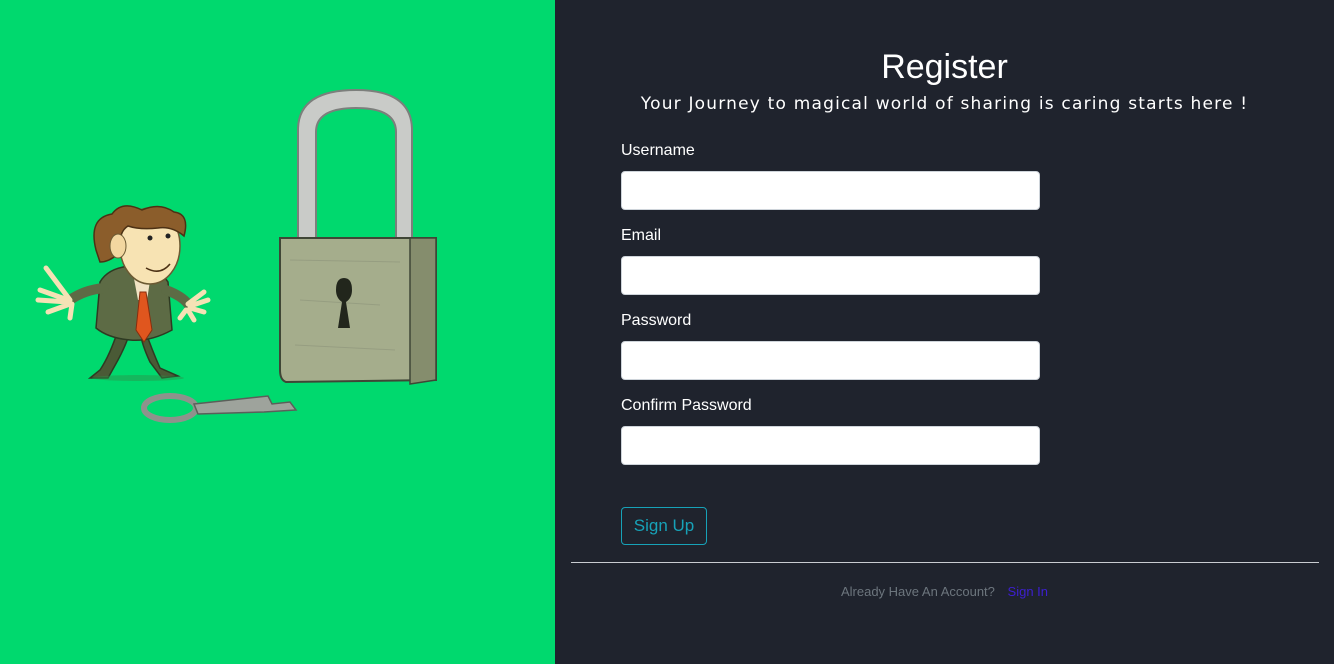 The height and width of the screenshot is (664, 1334). What do you see at coordinates (945, 562) in the screenshot?
I see `divider` at bounding box center [945, 562].